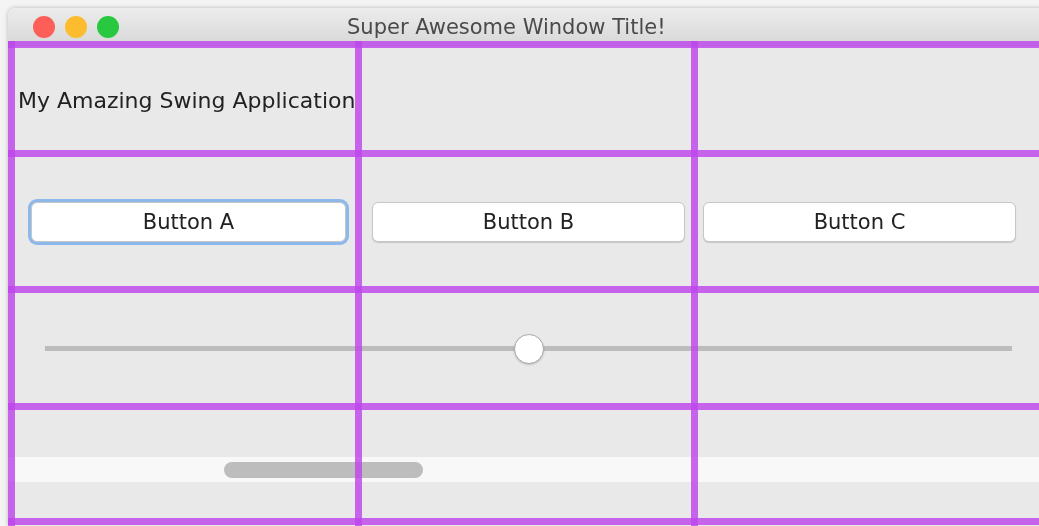 This screenshot has width=1039, height=526. Describe the element at coordinates (506, 26) in the screenshot. I see `window-title: Super Awesome Window Title!` at that location.